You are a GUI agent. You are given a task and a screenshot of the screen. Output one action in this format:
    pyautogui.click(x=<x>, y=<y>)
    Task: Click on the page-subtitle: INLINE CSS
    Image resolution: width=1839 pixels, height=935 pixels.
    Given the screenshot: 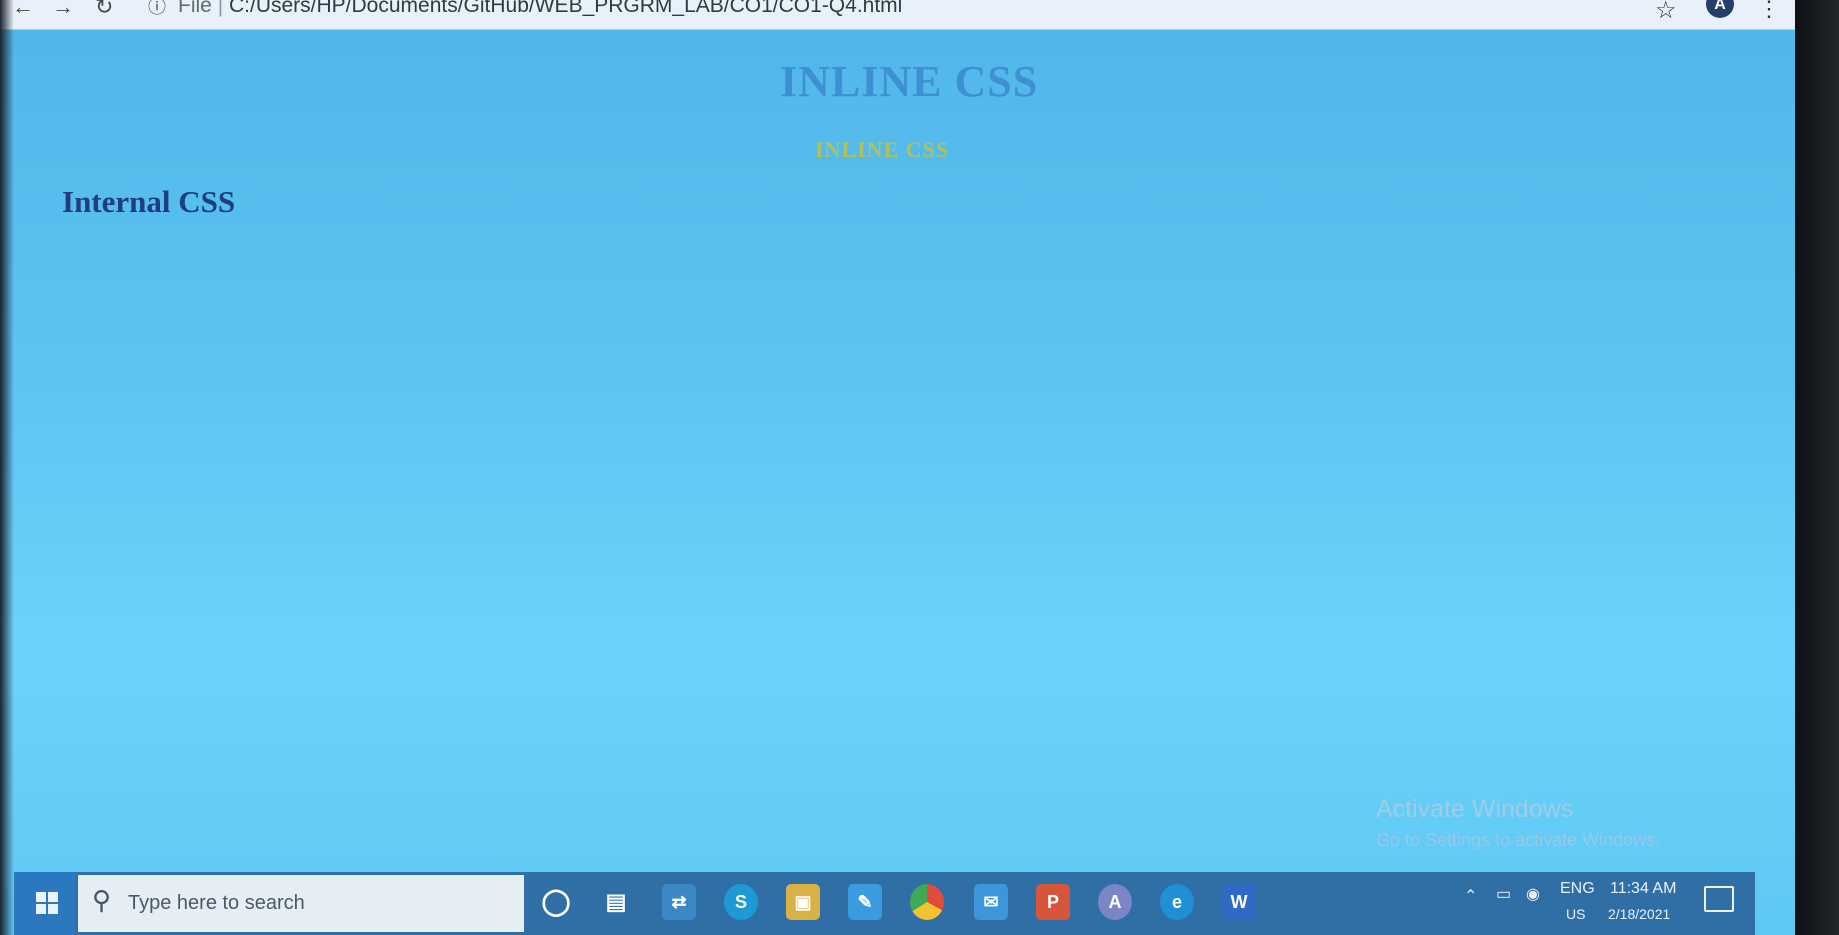 What is the action you would take?
    pyautogui.click(x=882, y=149)
    